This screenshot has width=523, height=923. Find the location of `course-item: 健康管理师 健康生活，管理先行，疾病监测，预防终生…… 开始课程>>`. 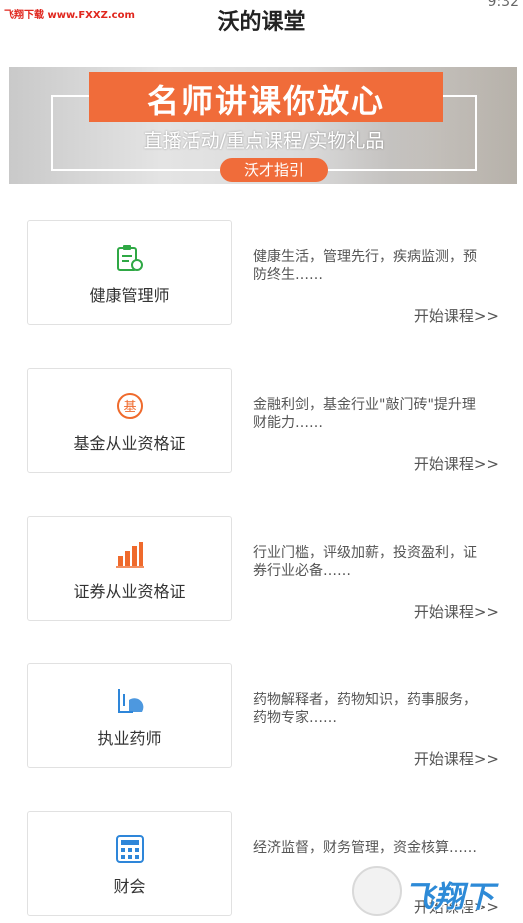

course-item: 健康管理师 健康生活，管理先行，疾病监测，预防终生…… 开始课程>> is located at coordinates (261, 273).